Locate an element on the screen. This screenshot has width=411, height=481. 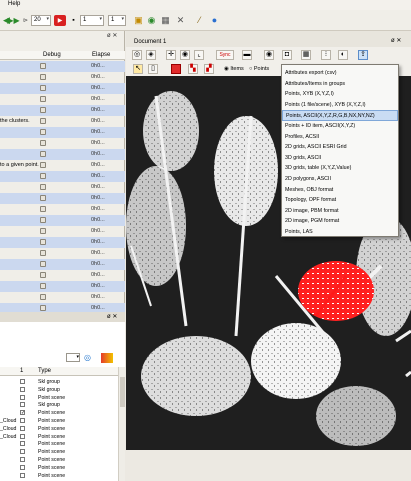
panel-splitter: ø ✕ is located at coordinates (62, 317).